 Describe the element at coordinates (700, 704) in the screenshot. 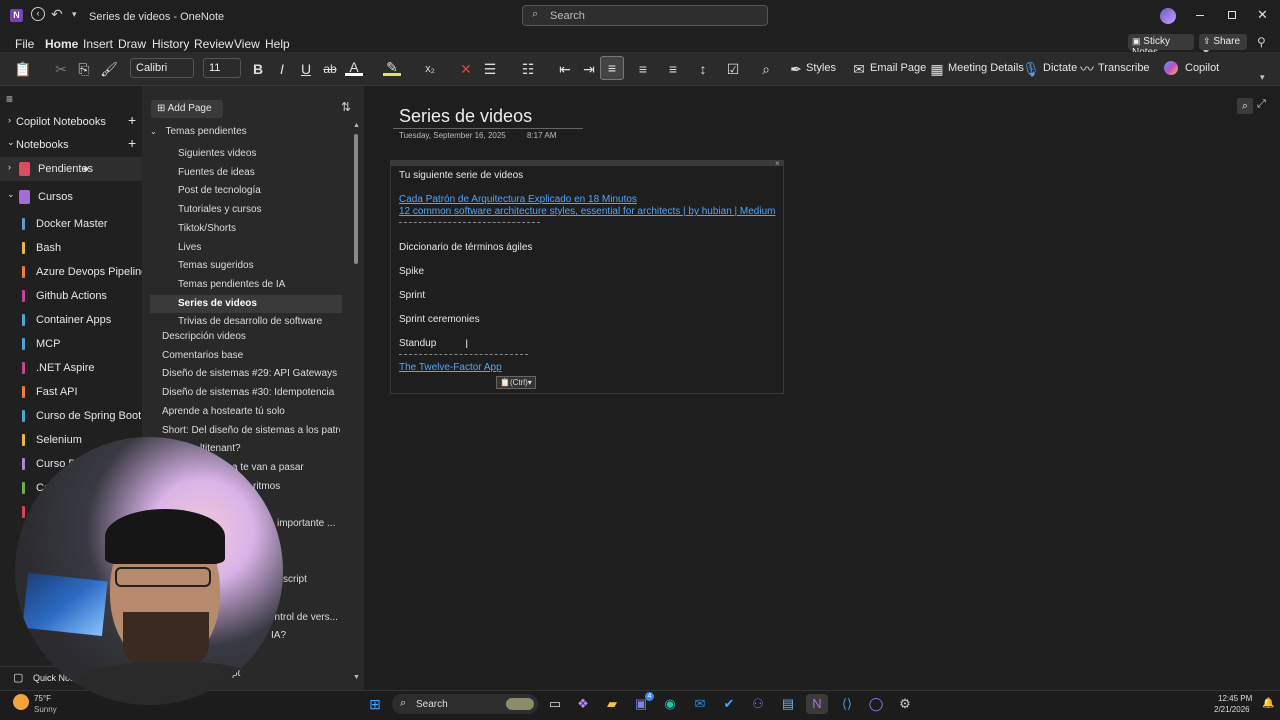

I see `outlook-icon: ✉` at that location.